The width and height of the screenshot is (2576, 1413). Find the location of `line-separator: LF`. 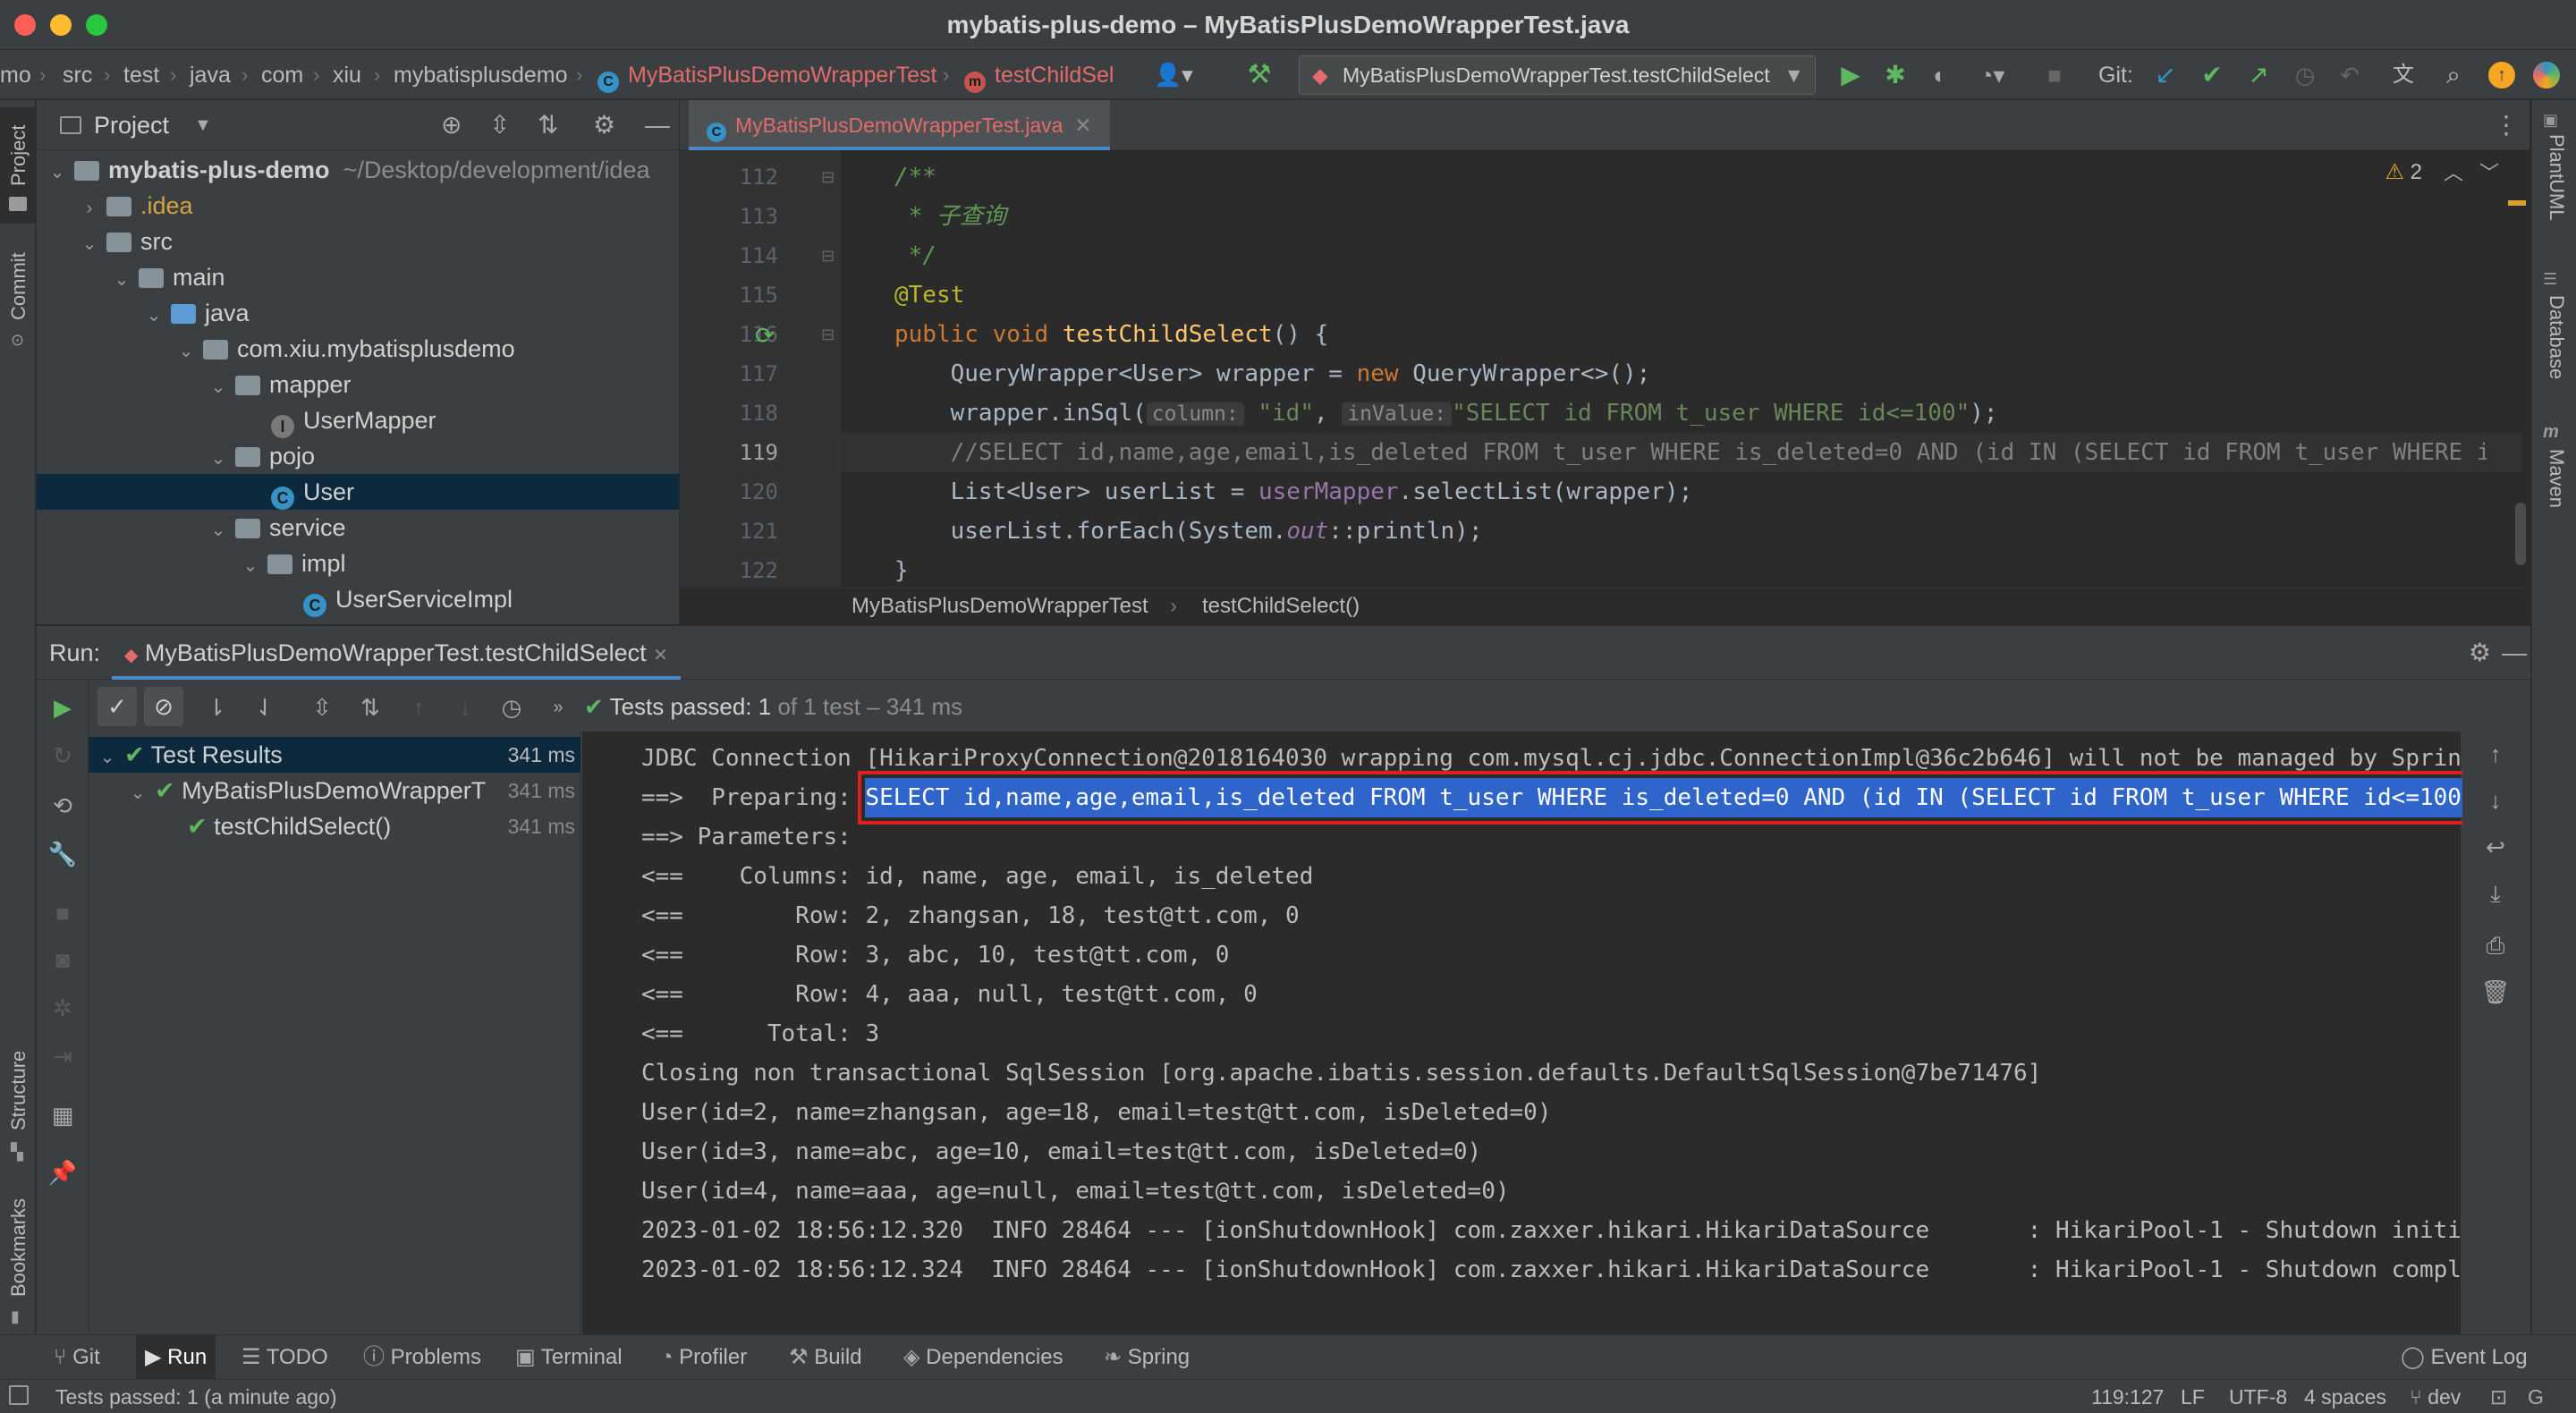

line-separator: LF is located at coordinates (2193, 1396).